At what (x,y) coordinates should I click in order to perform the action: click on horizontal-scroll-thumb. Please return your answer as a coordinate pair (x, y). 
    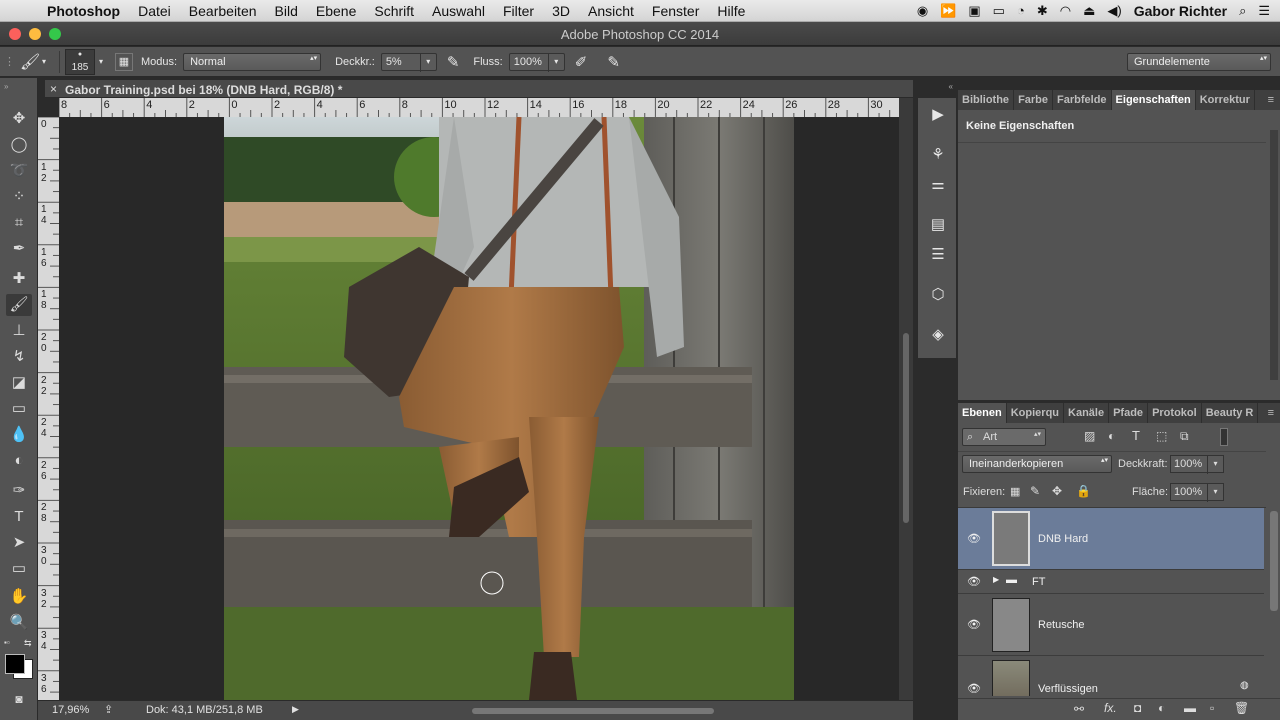
    Looking at the image, I should click on (593, 711).